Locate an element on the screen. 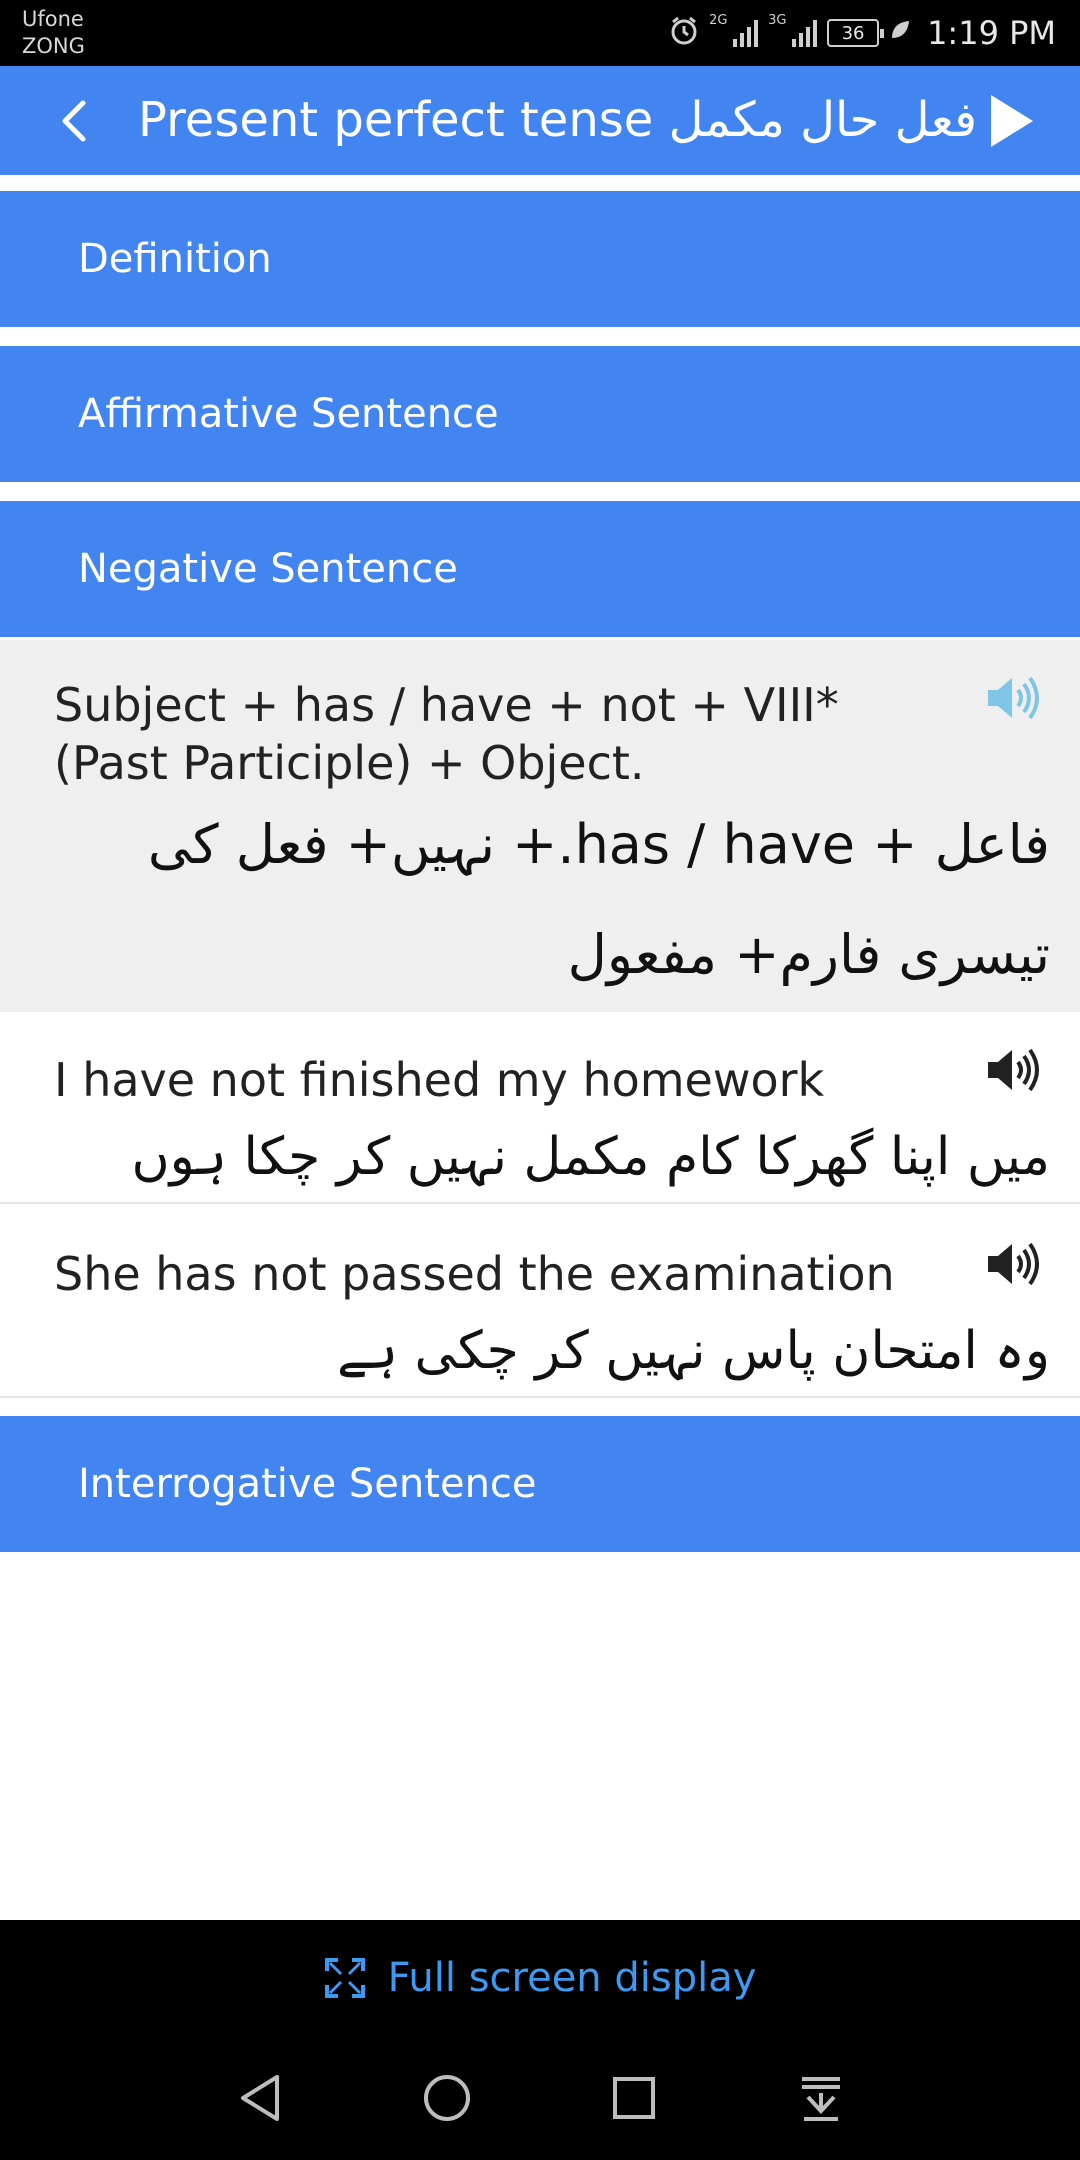 The width and height of the screenshot is (1080, 2160). page-title: Present perfect tense فعل حال مکمل is located at coordinates (558, 120).